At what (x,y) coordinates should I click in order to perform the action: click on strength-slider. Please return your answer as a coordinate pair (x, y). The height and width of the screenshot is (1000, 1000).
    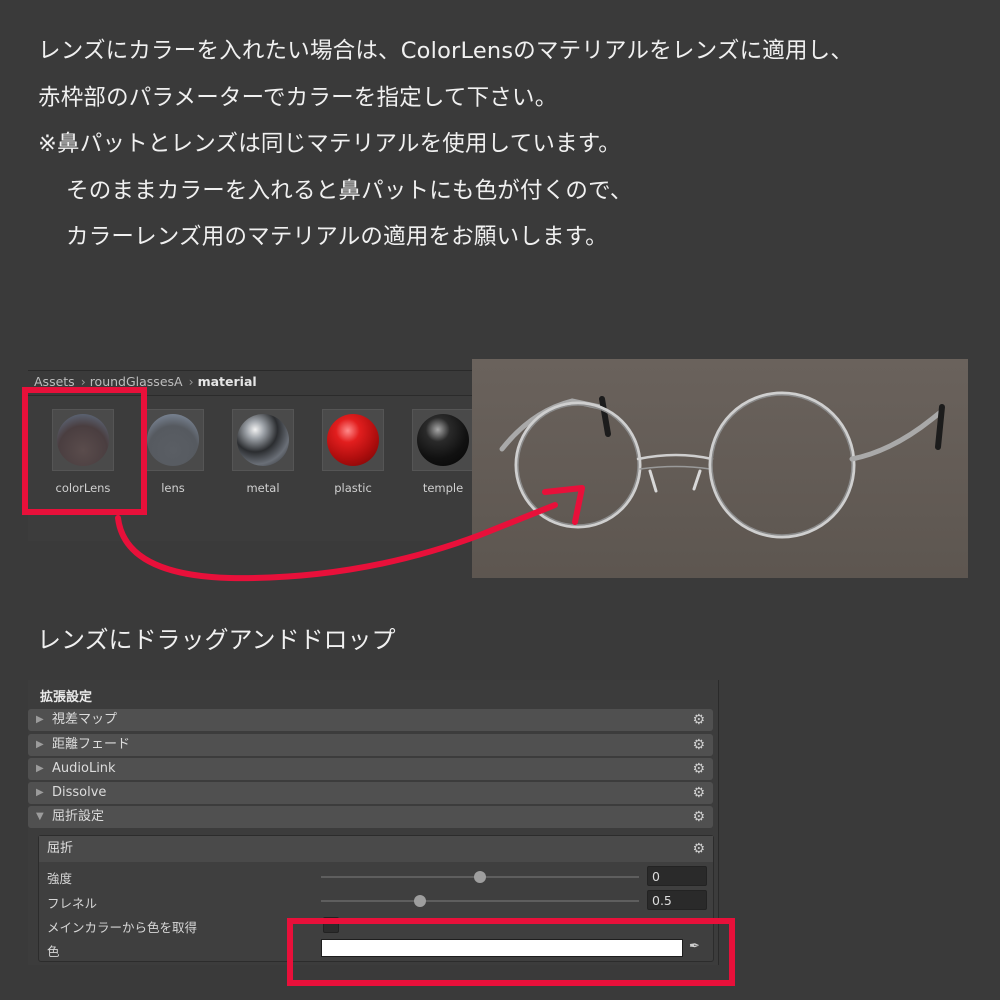
    Looking at the image, I should click on (480, 877).